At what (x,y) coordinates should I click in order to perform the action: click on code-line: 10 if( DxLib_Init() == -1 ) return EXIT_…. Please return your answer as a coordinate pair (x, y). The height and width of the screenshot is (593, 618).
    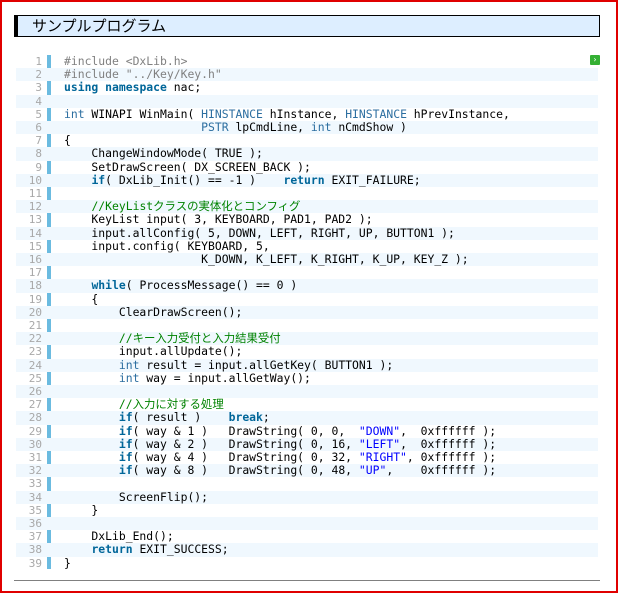
    Looking at the image, I should click on (307, 179).